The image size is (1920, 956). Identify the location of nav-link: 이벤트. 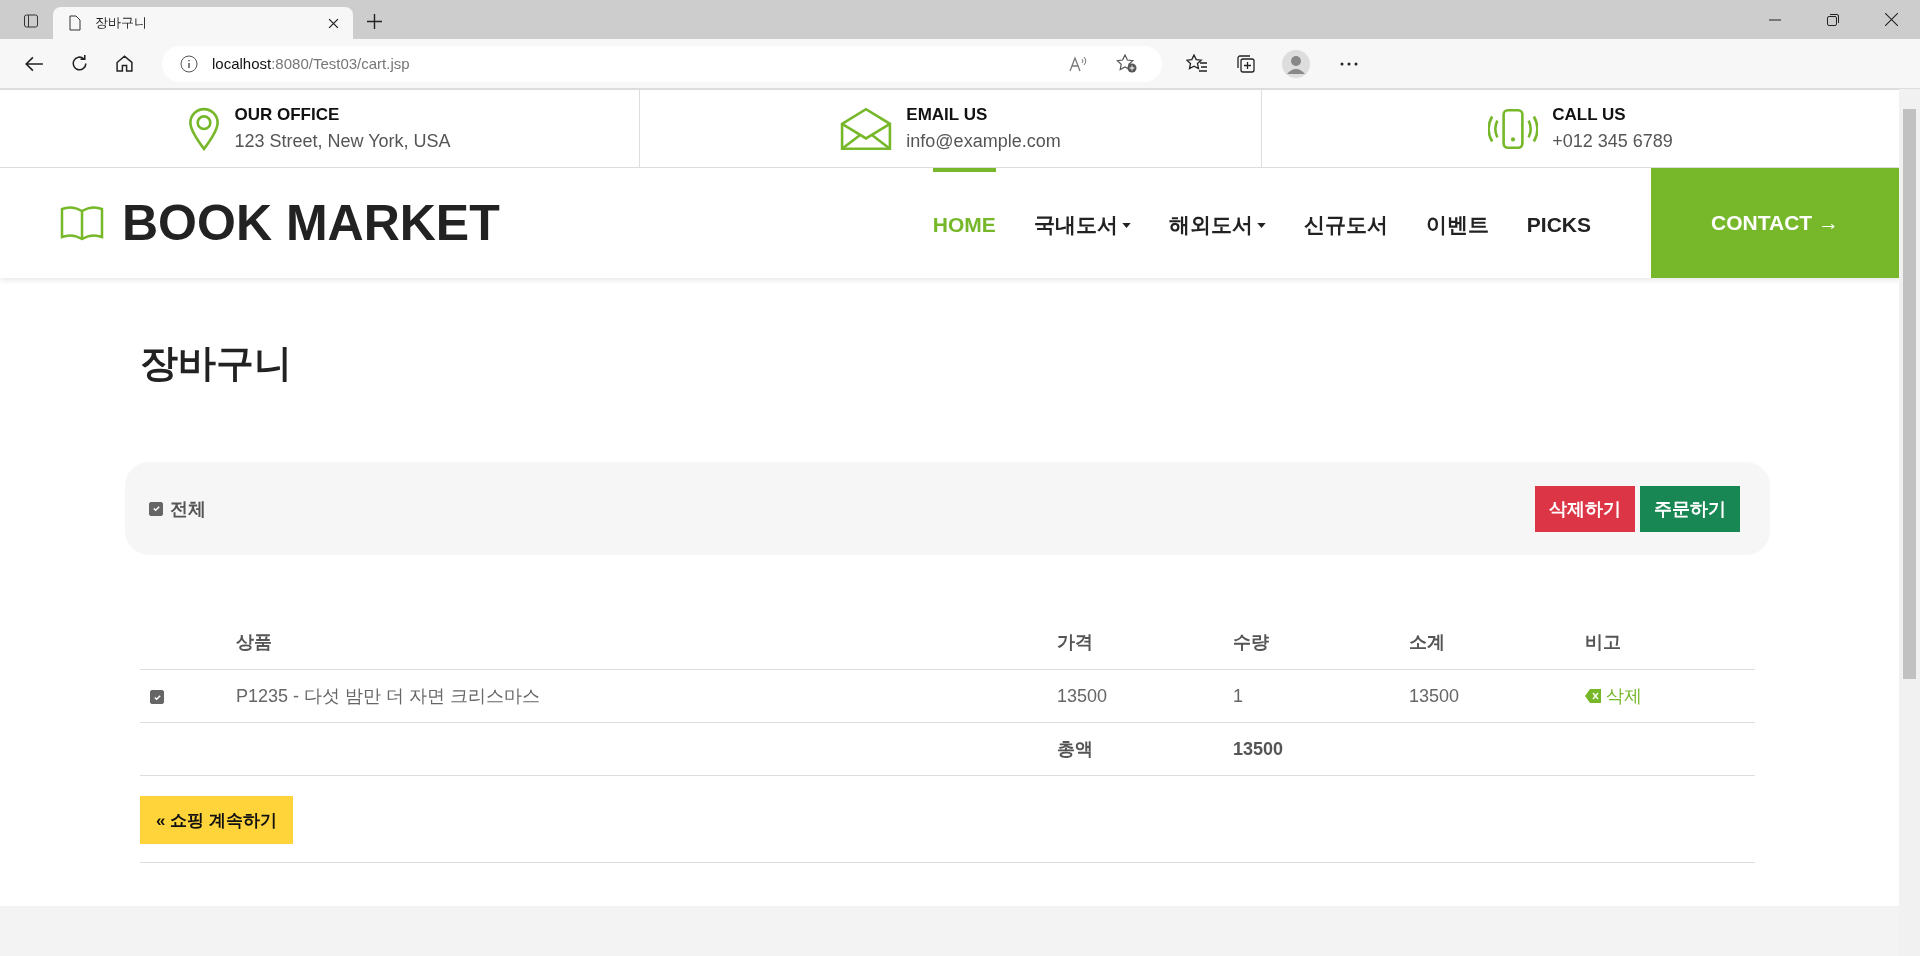
(1457, 223).